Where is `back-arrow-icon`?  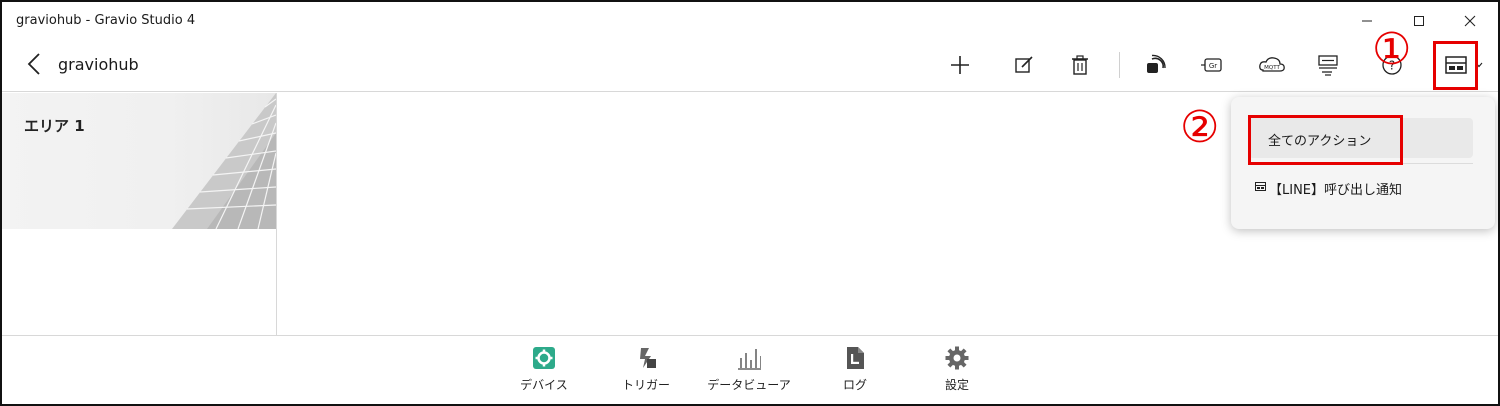 back-arrow-icon is located at coordinates (33, 64).